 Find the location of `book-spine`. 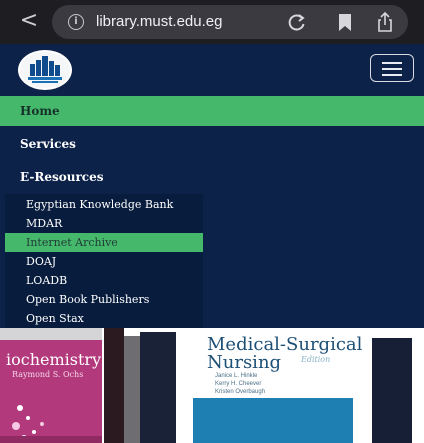

book-spine is located at coordinates (114, 385).